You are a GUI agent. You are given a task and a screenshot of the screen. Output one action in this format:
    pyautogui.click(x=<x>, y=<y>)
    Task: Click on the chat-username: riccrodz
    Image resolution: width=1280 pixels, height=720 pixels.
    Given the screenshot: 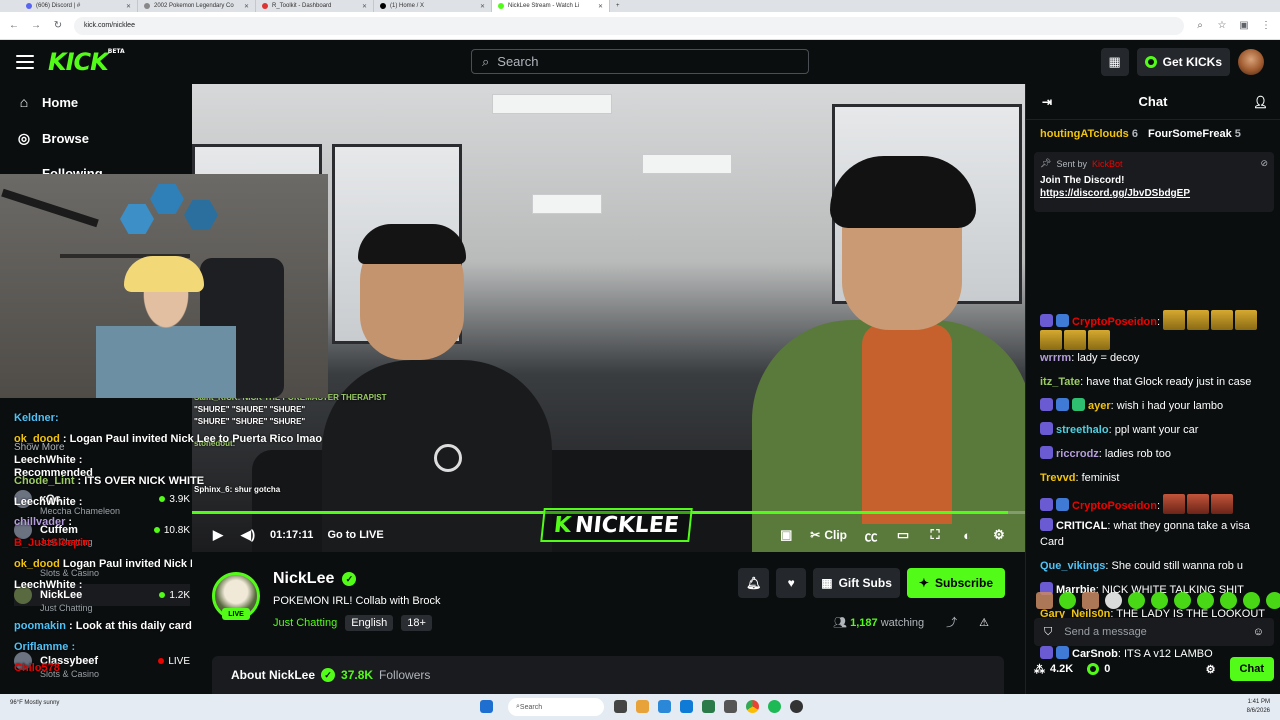 What is the action you would take?
    pyautogui.click(x=1077, y=454)
    